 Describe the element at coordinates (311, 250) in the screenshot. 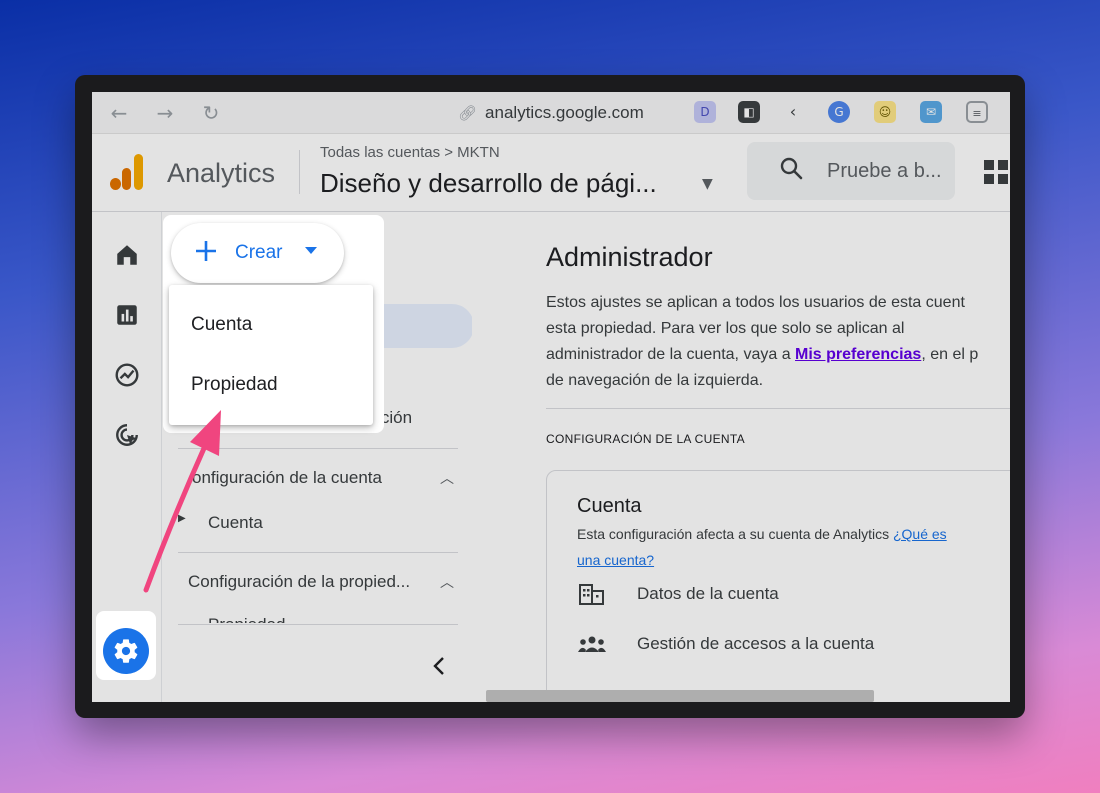

I see `caret-down-icon` at that location.